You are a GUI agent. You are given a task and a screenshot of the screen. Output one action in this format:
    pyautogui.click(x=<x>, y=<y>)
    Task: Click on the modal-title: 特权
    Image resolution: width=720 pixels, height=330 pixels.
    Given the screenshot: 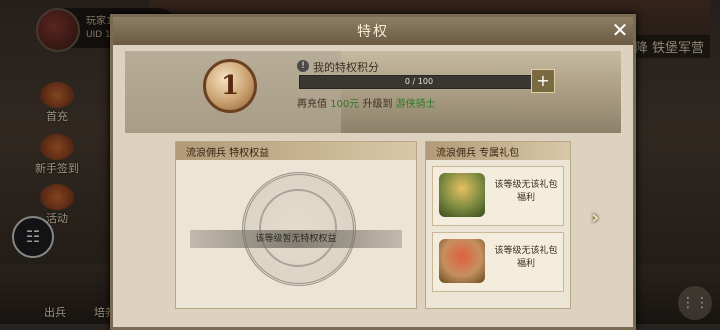 What is the action you would take?
    pyautogui.click(x=373, y=32)
    